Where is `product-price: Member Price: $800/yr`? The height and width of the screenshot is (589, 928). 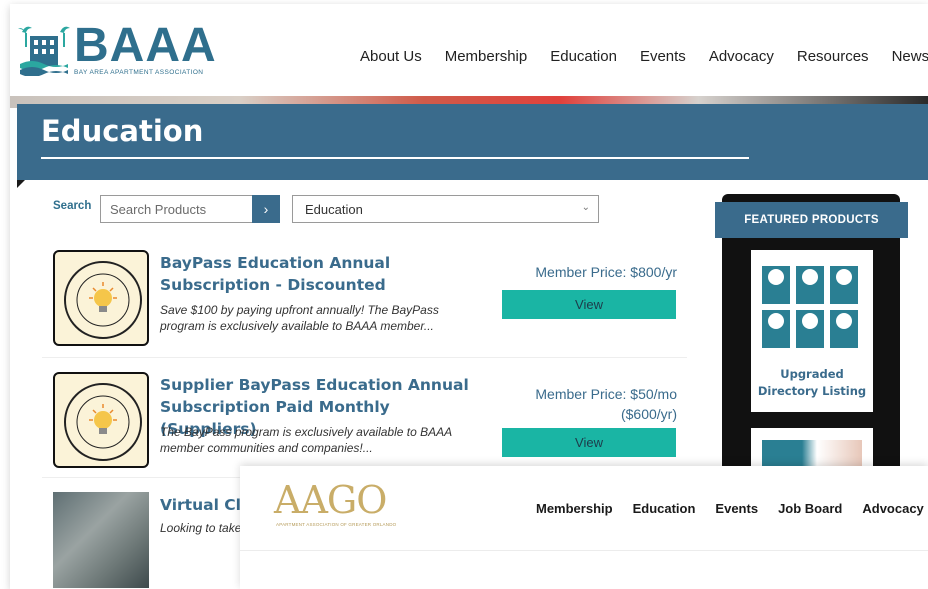
product-price: Member Price: $800/yr is located at coordinates (606, 272).